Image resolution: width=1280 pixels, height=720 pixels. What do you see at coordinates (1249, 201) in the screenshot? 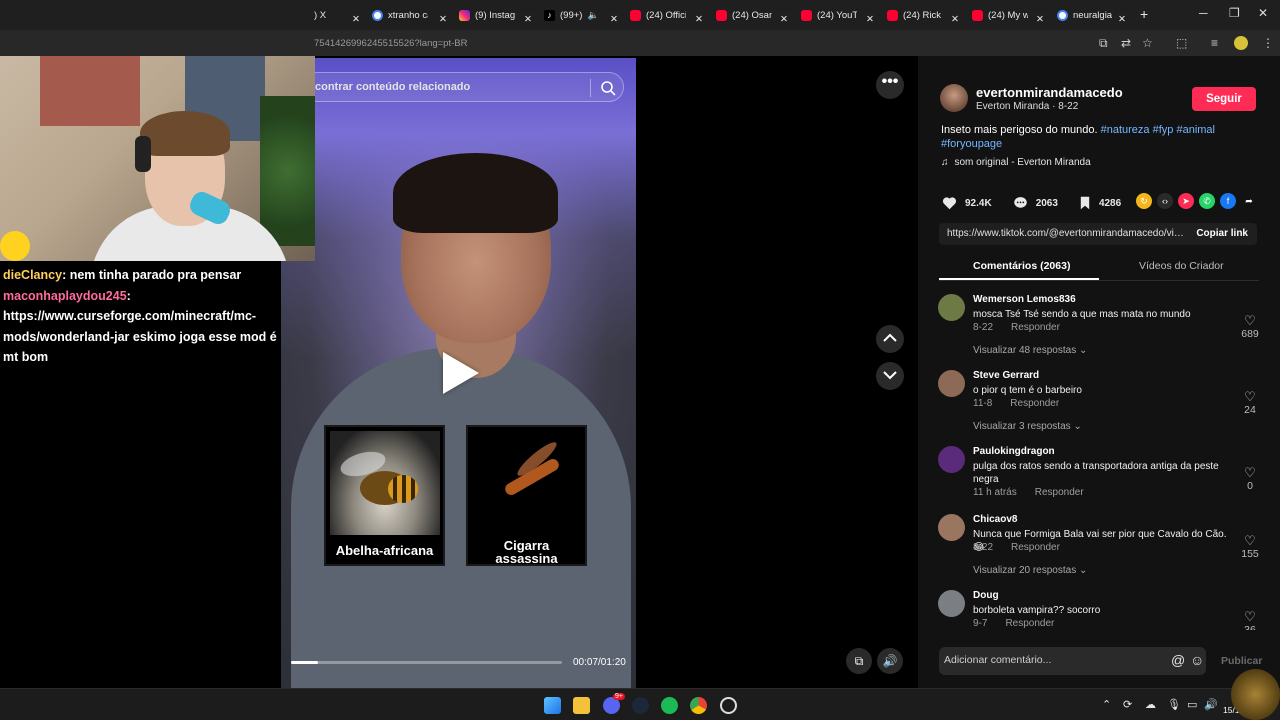
I see `share-arrow-icon: ➦` at bounding box center [1249, 201].